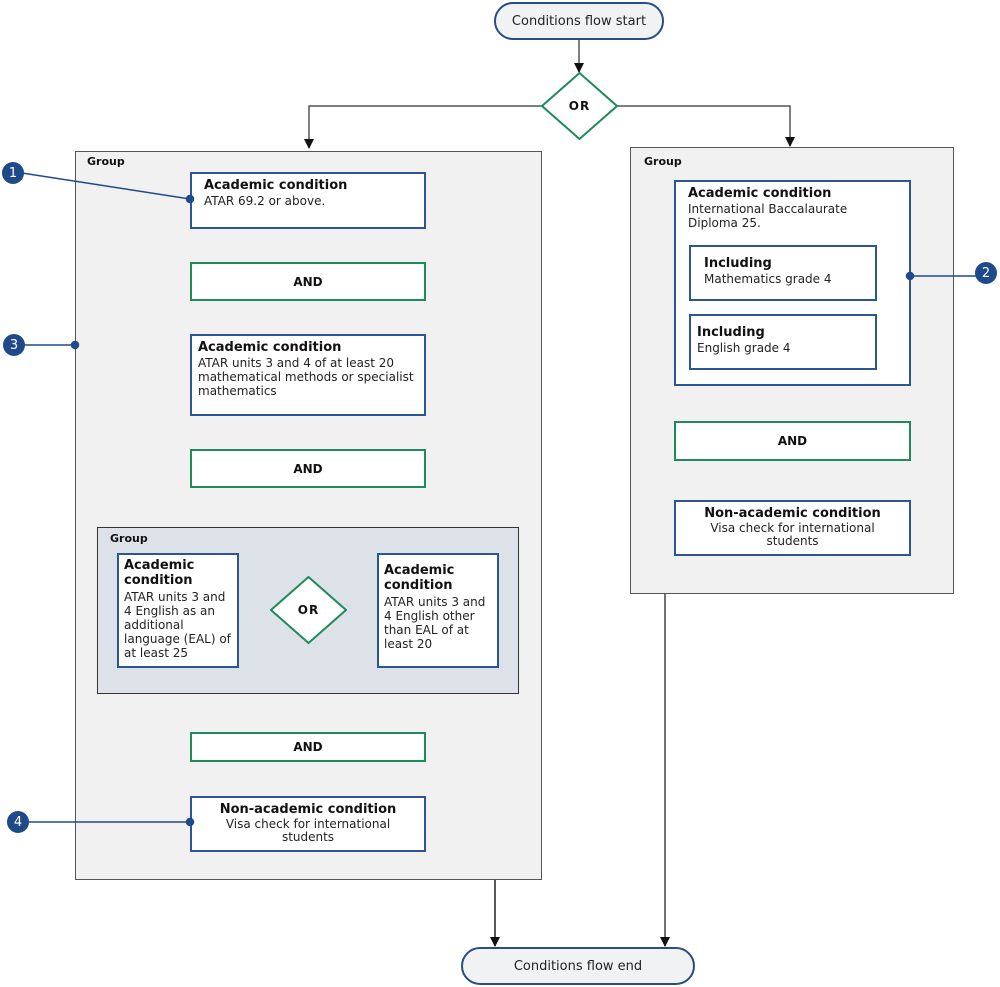  I want to click on flow-end-label: Conditions flow end, so click(578, 966).